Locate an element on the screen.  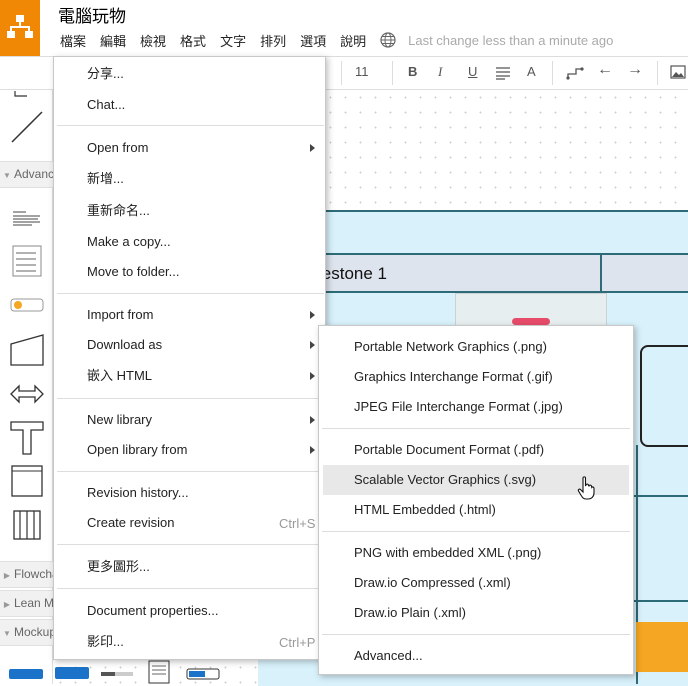
menu-item-download-as: Download as is located at coordinates (124, 345).